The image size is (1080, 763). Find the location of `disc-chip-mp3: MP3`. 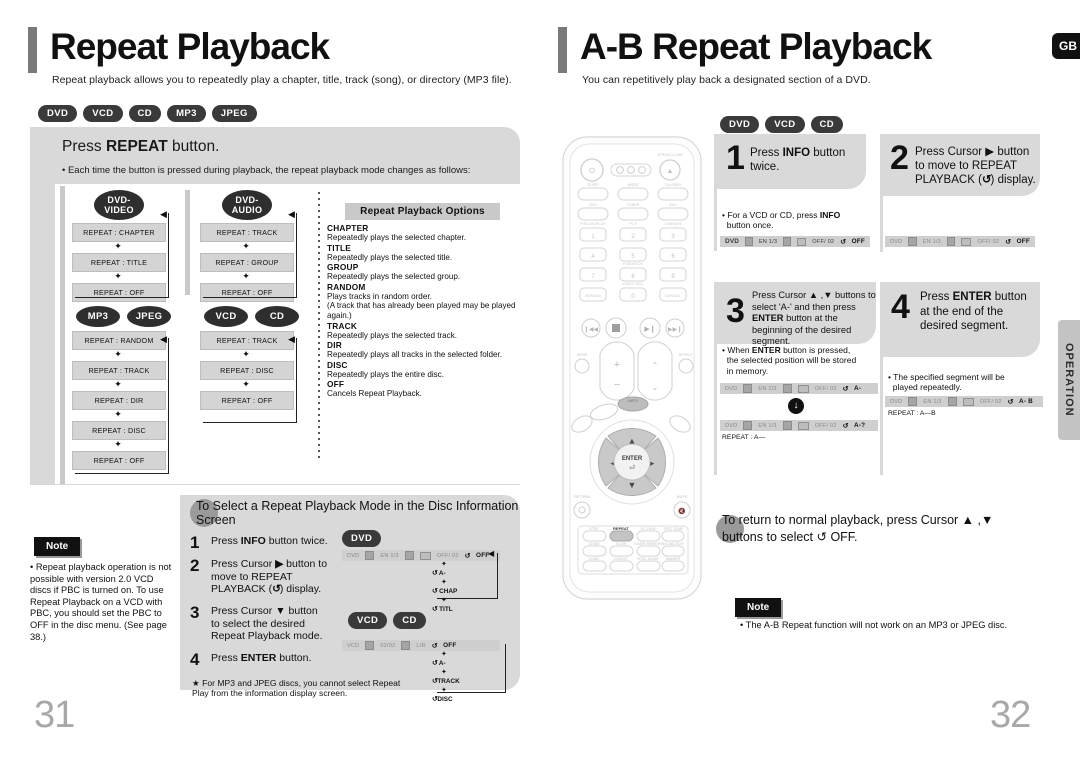

disc-chip-mp3: MP3 is located at coordinates (186, 113).